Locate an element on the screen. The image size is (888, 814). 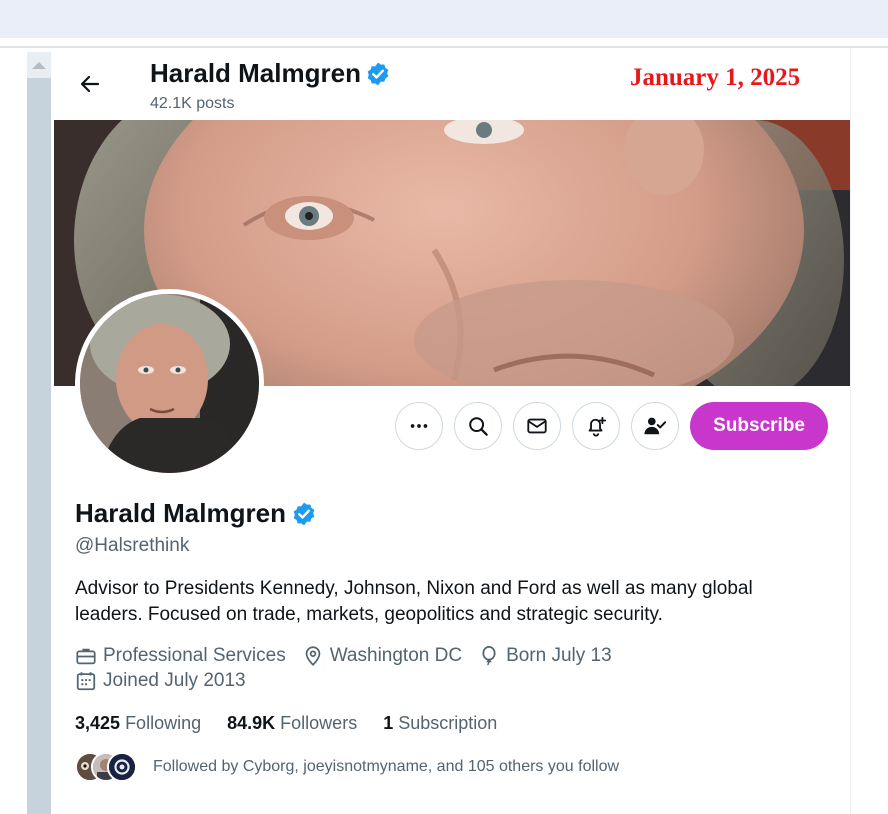
scroll-up-icon is located at coordinates (39, 65).